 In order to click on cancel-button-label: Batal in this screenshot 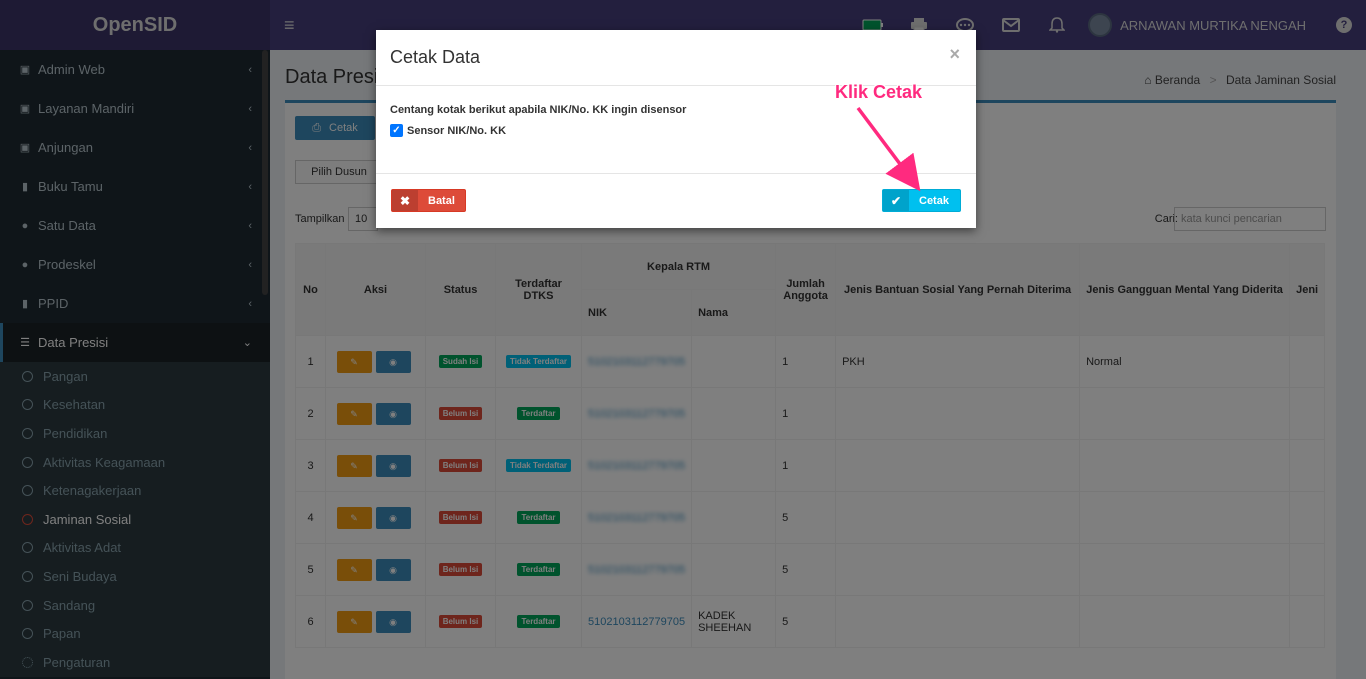, I will do `click(441, 200)`.